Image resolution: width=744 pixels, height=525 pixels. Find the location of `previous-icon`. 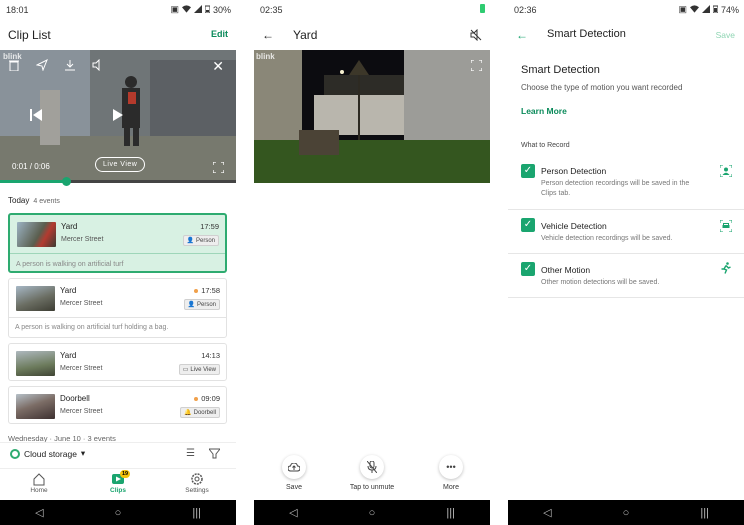

previous-icon is located at coordinates (36, 116).